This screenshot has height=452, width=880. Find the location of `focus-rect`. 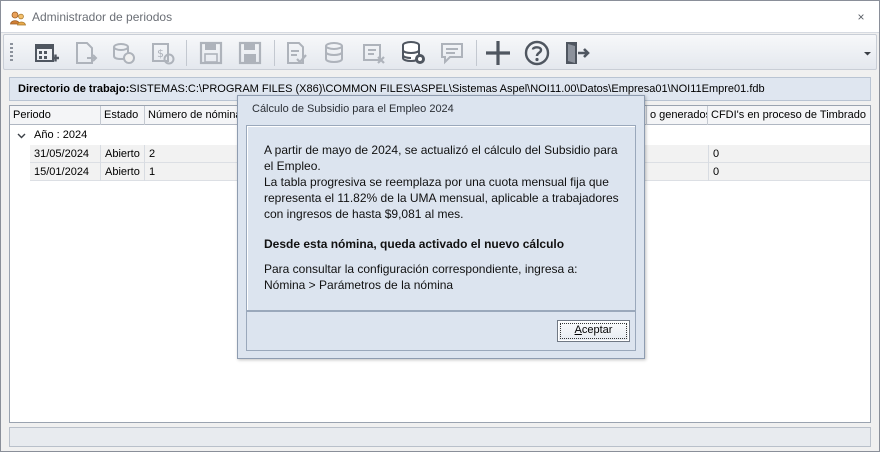

focus-rect is located at coordinates (593, 331).